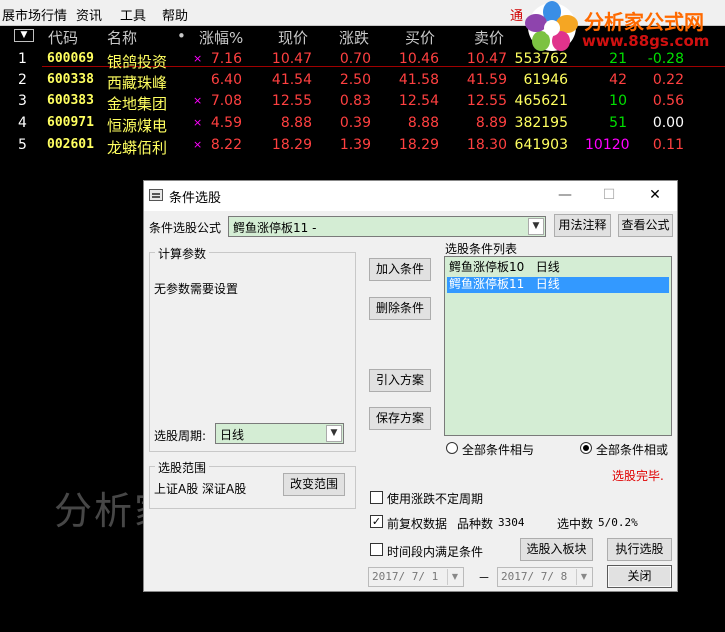  I want to click on status-text: 选股完毕., so click(638, 476).